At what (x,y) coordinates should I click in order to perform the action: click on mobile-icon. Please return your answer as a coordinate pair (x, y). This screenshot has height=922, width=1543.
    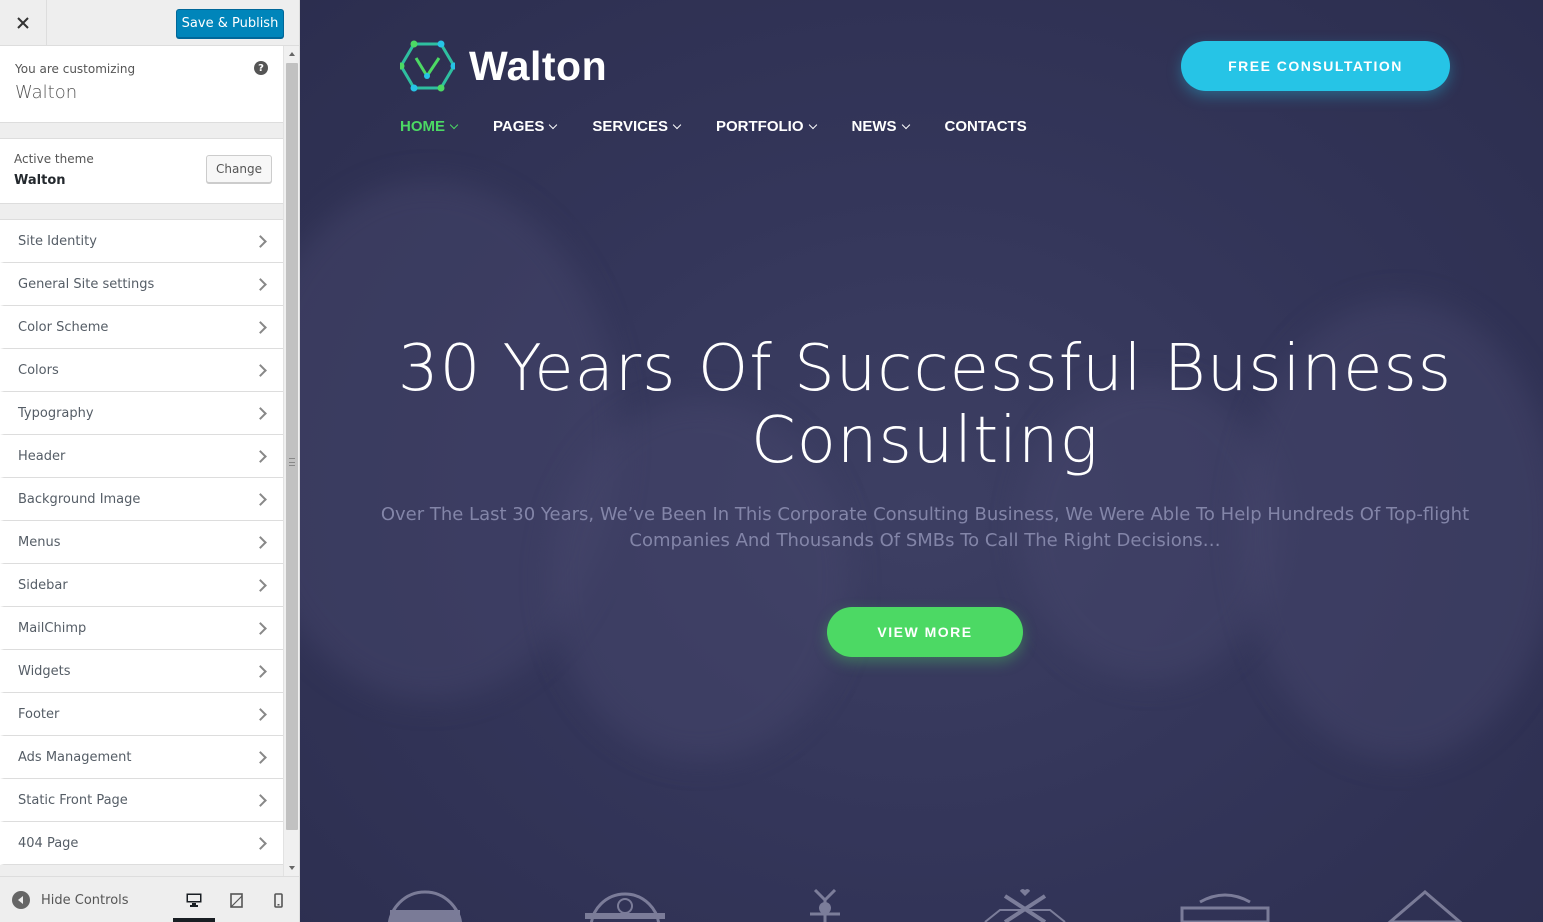
    Looking at the image, I should click on (278, 900).